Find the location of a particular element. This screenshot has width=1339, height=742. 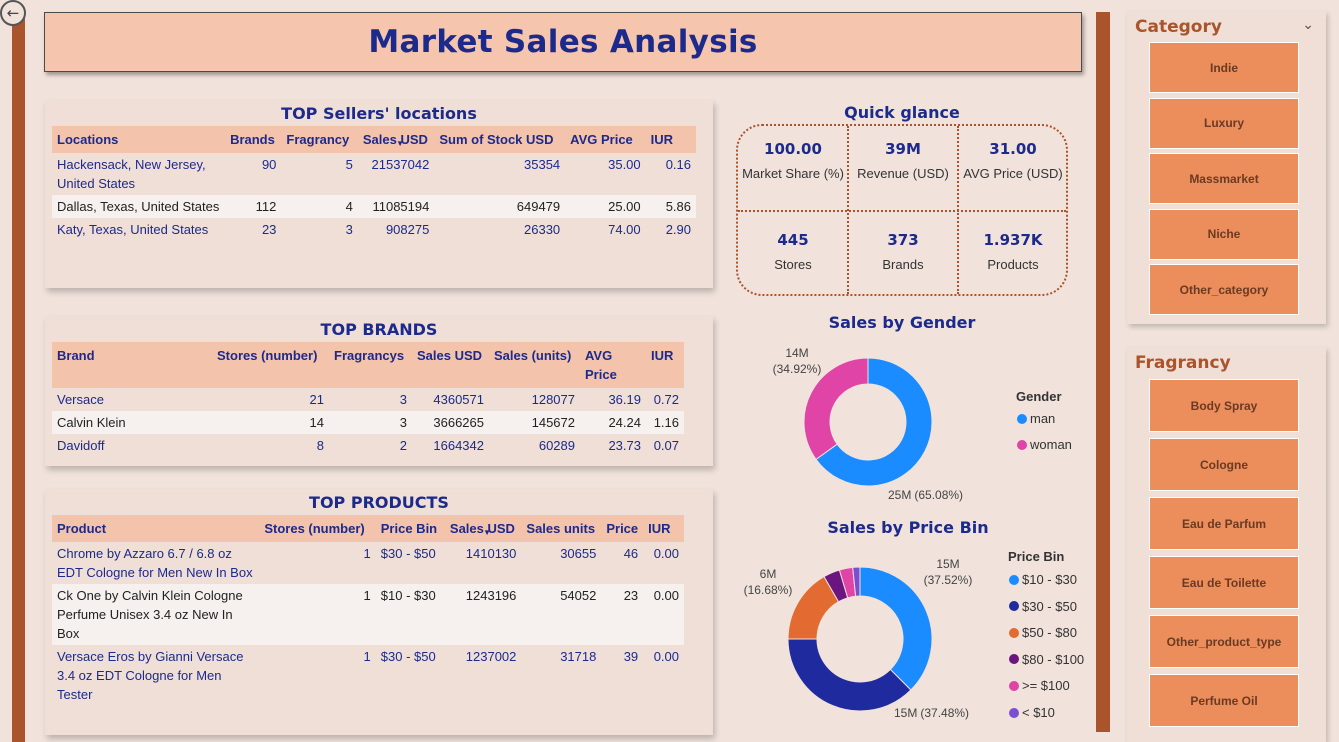

kpi-revenue: 39M Revenue (USD) is located at coordinates (903, 161).